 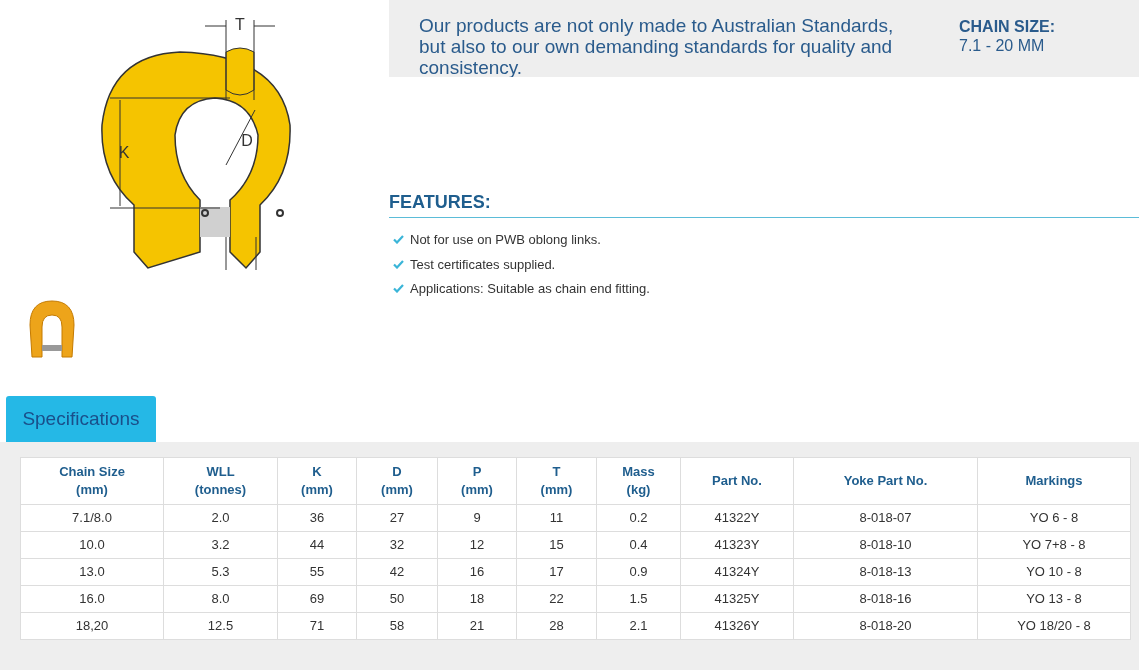 What do you see at coordinates (638, 545) in the screenshot?
I see `table-cell: 0.4` at bounding box center [638, 545].